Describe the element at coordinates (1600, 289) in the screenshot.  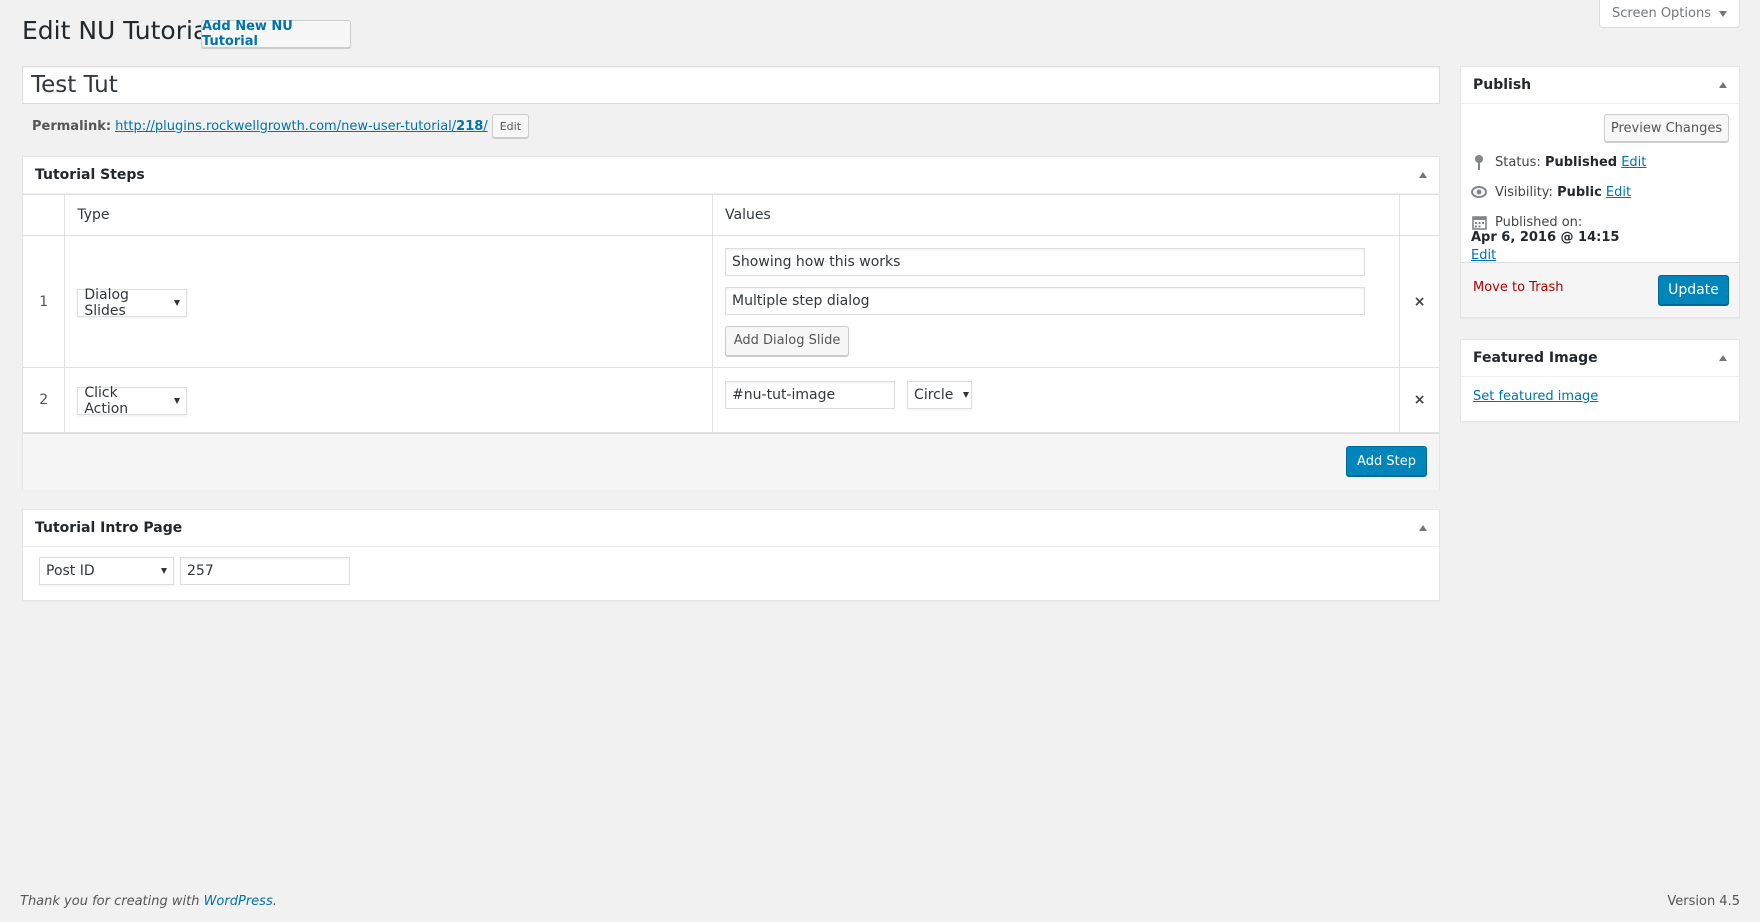
I see `publish-actions: Move to Trash Update` at that location.